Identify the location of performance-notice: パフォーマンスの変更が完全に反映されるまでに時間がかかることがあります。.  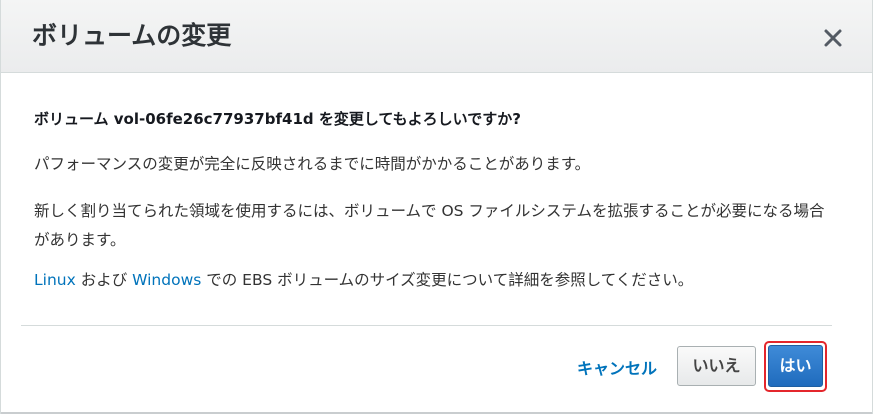
(312, 164).